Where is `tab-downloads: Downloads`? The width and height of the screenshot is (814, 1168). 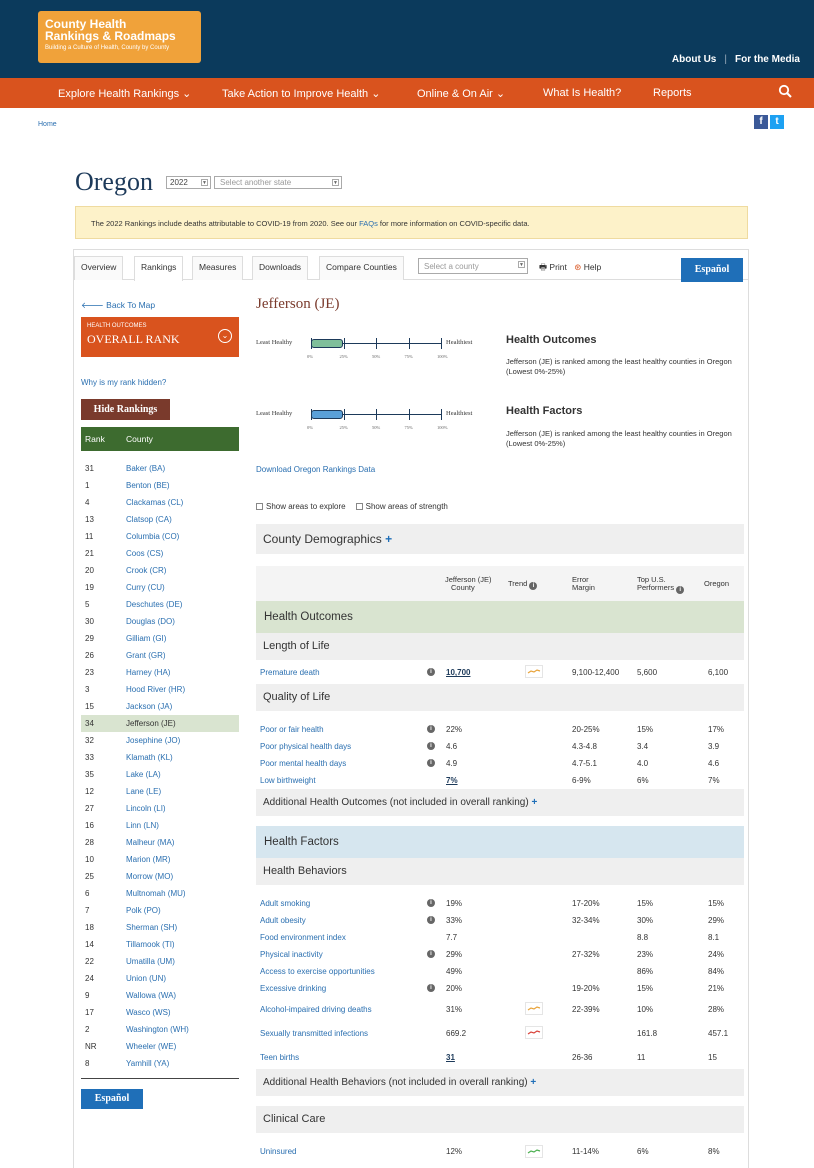
tab-downloads: Downloads is located at coordinates (280, 268).